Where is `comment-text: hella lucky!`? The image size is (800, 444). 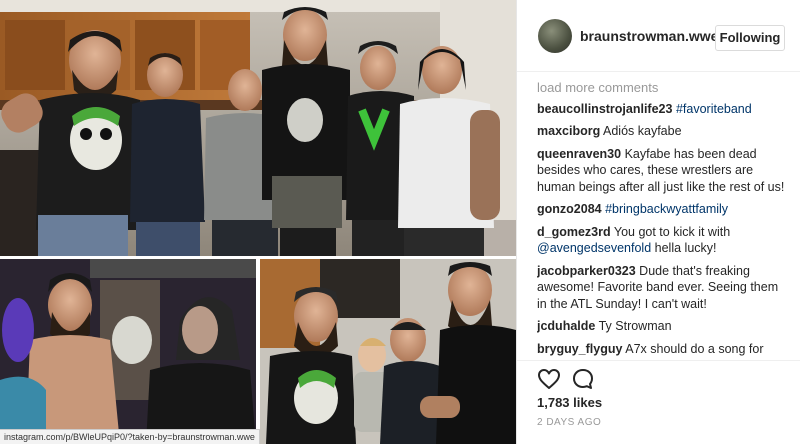 comment-text: hella lucky! is located at coordinates (685, 248).